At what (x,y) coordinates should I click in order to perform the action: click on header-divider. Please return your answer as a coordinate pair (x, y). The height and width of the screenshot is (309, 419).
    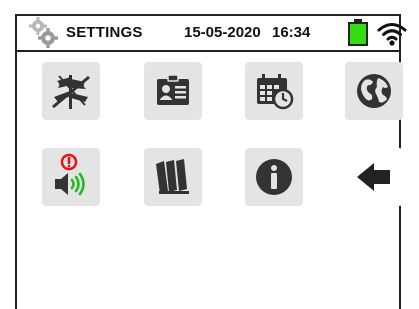
    Looking at the image, I should click on (208, 51).